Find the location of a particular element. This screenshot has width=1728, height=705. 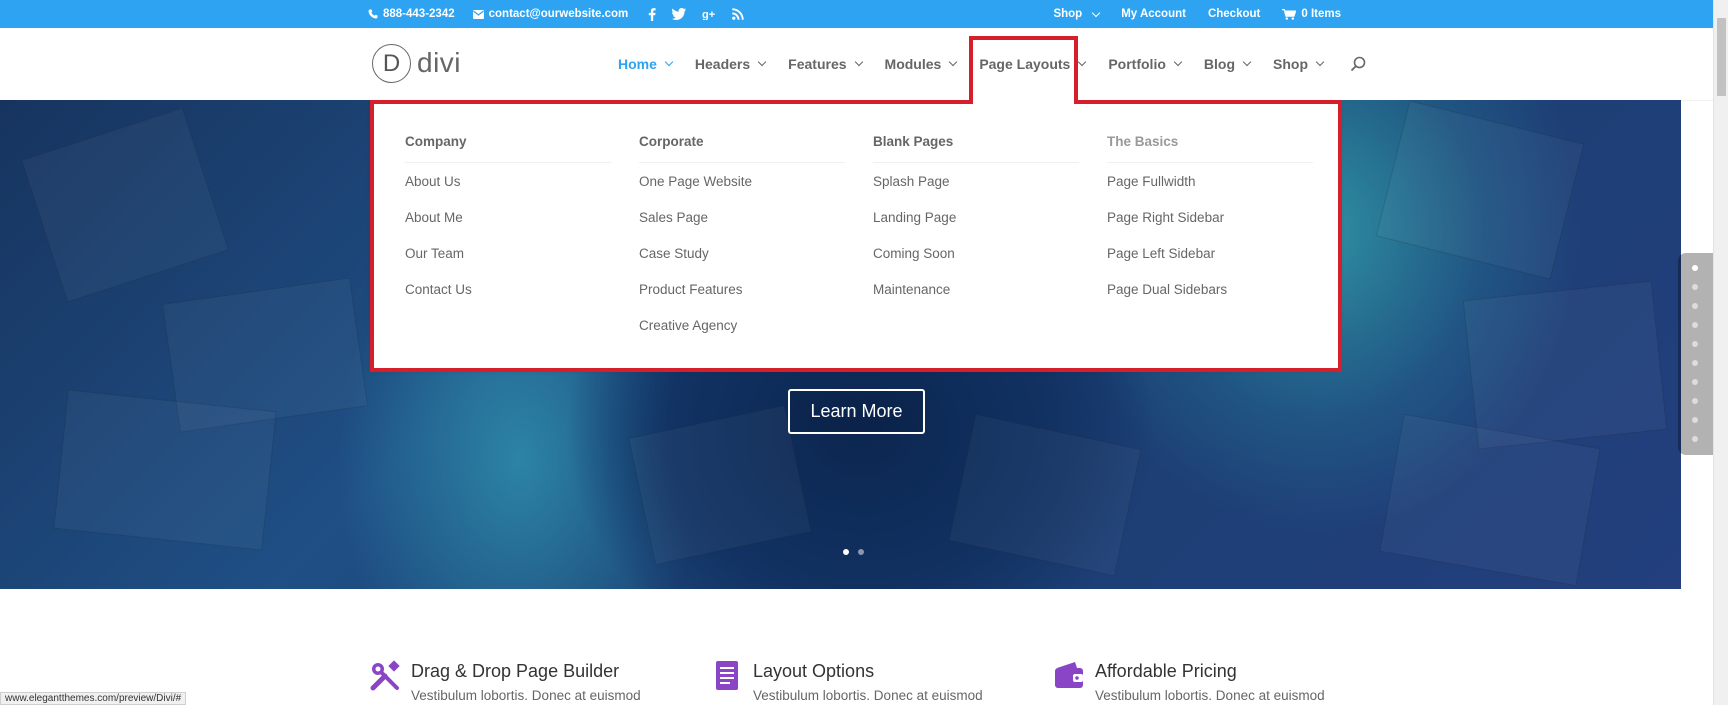

mega-link: Page Left Sidebar is located at coordinates (1161, 253).